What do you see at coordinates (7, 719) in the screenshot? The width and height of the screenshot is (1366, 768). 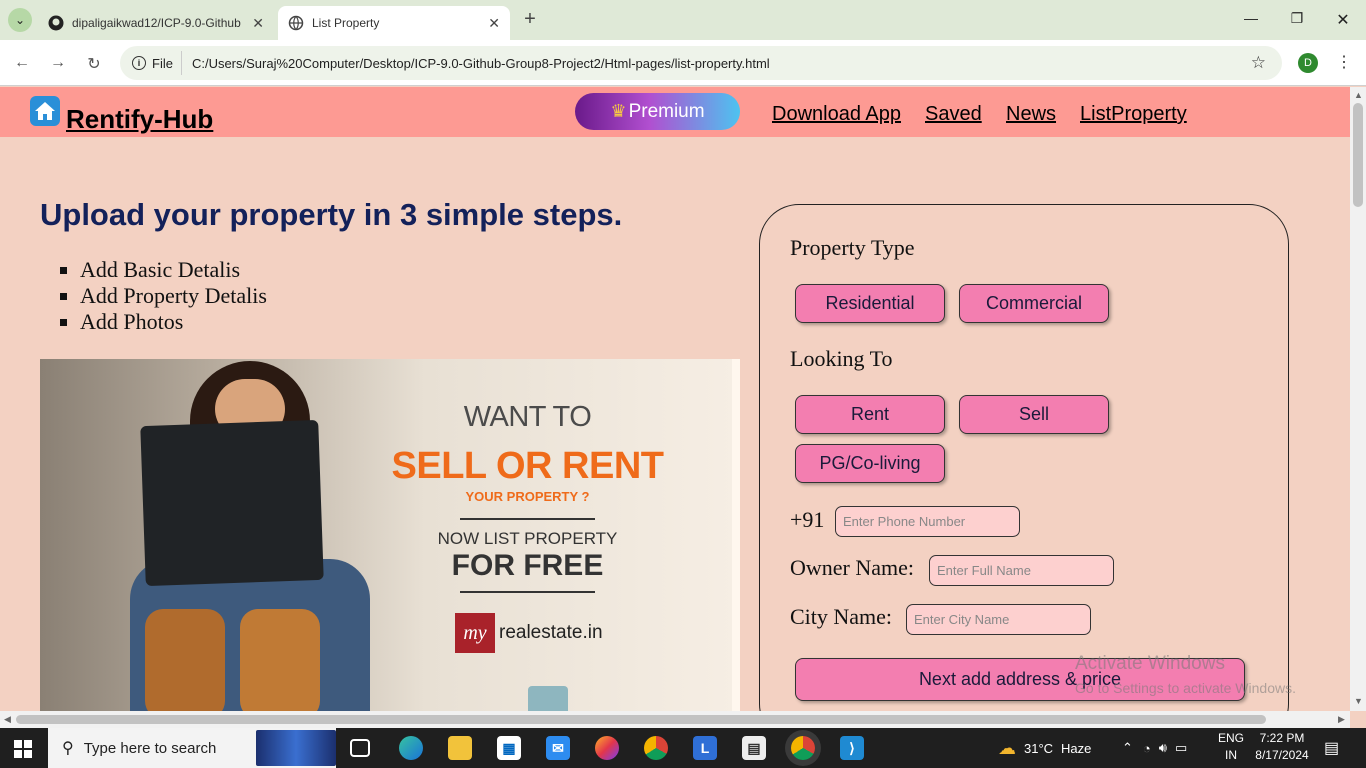 I see `scroll-left-arrow-icon: ◀` at bounding box center [7, 719].